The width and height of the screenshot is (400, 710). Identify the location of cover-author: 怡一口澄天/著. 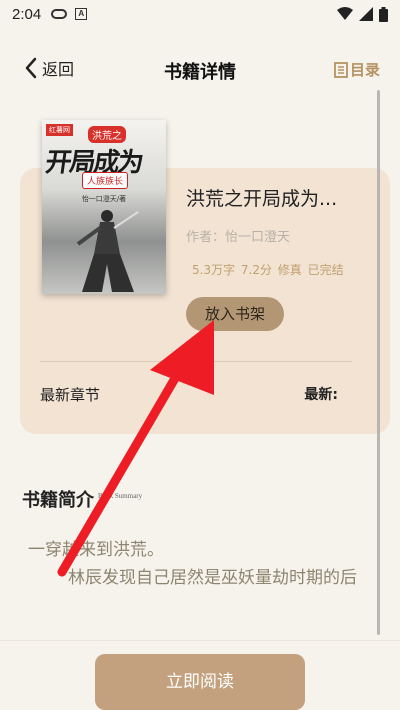
(104, 199).